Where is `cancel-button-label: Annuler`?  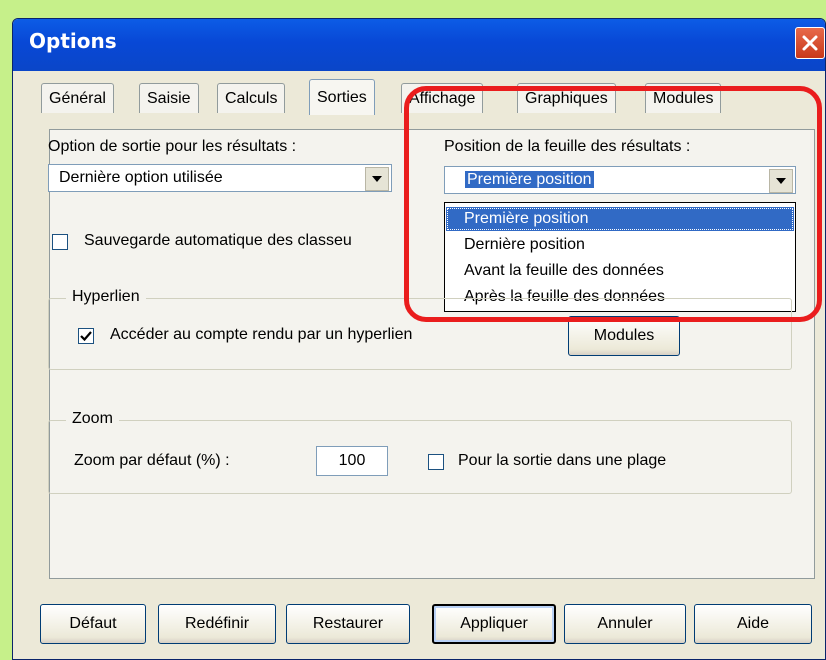 cancel-button-label: Annuler is located at coordinates (625, 623).